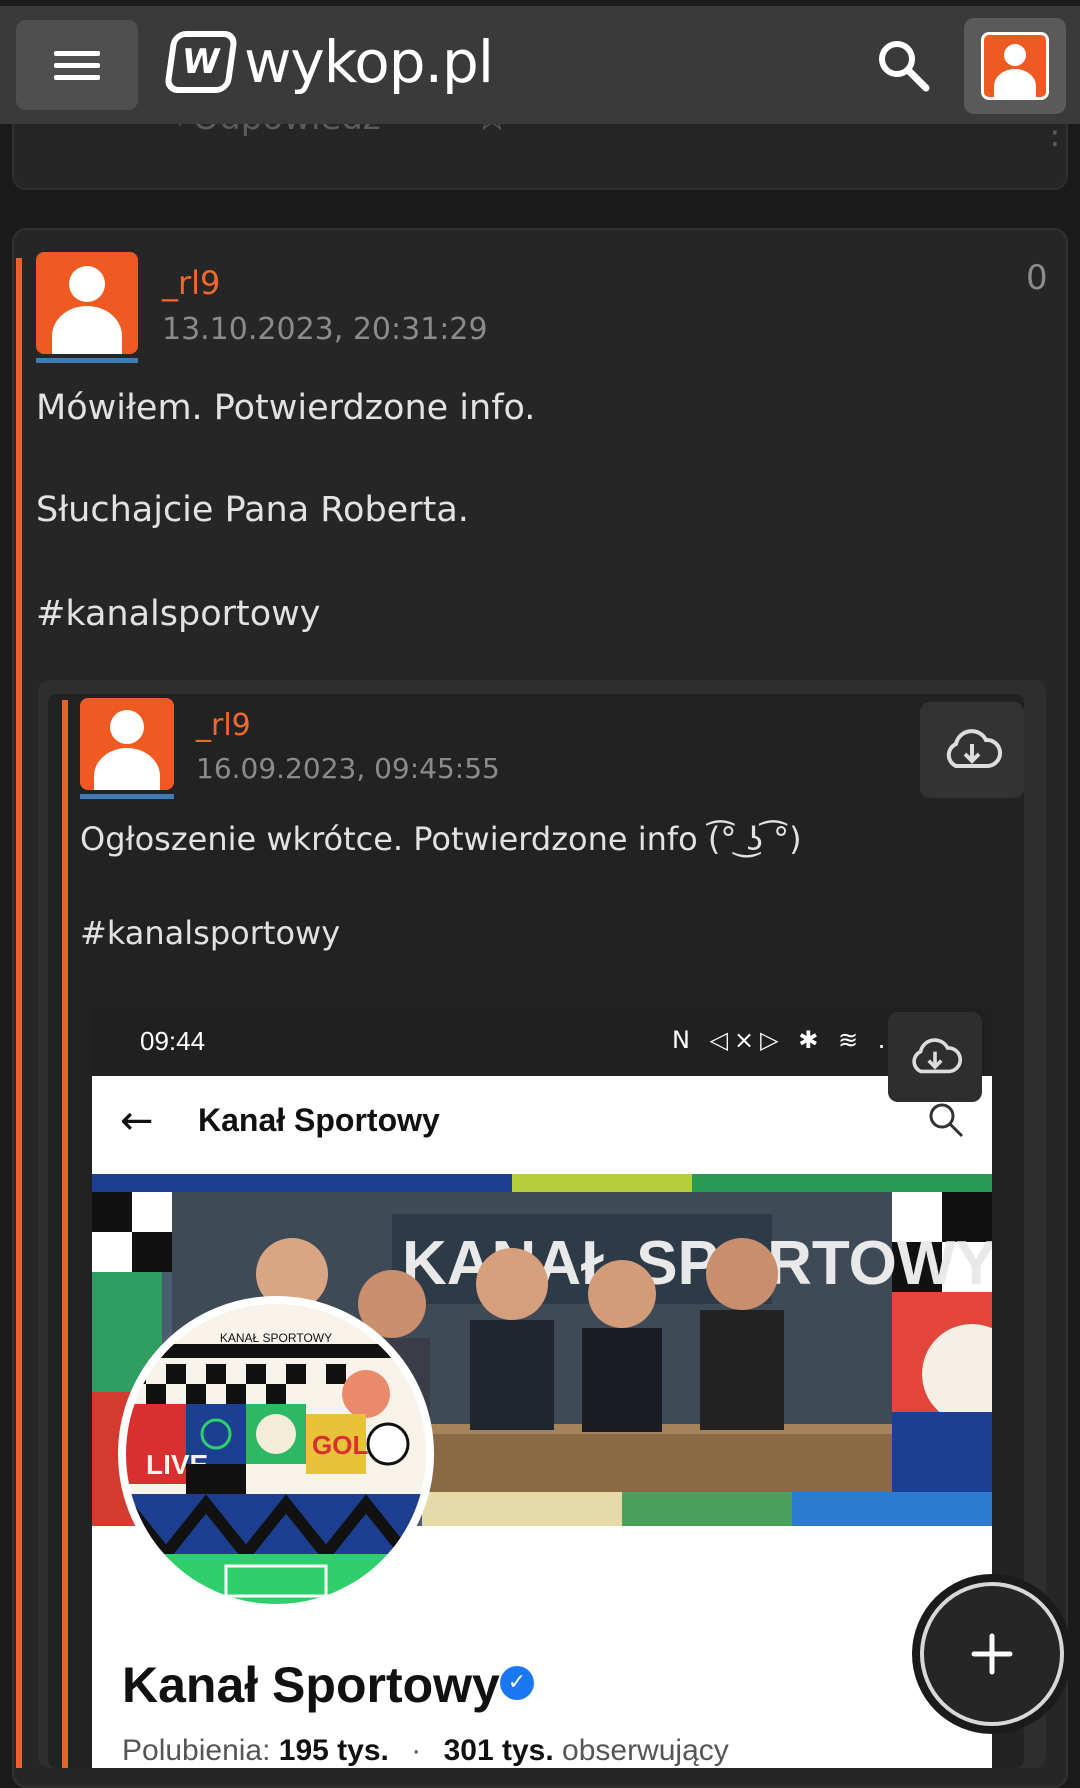  I want to click on user-avatar-button, so click(1015, 66).